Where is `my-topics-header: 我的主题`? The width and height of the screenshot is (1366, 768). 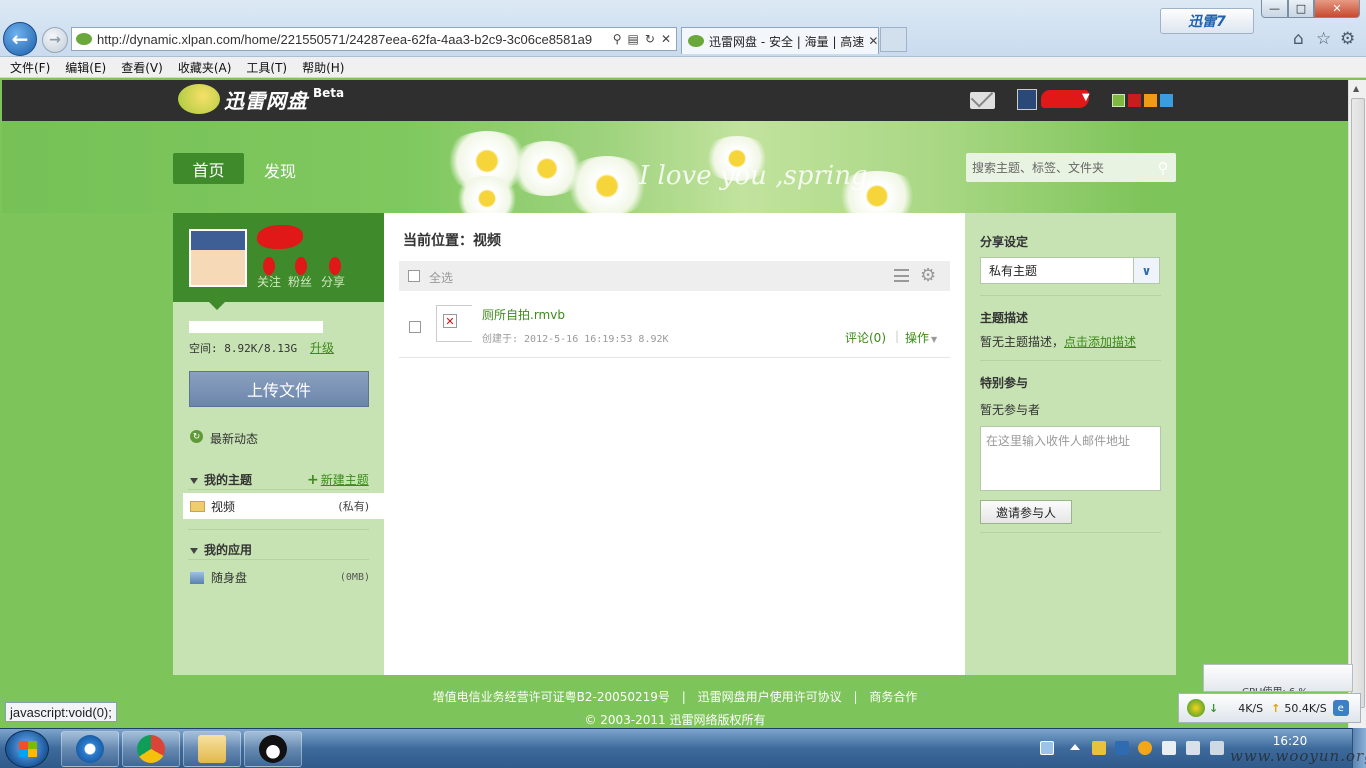 my-topics-header: 我的主题 is located at coordinates (221, 479).